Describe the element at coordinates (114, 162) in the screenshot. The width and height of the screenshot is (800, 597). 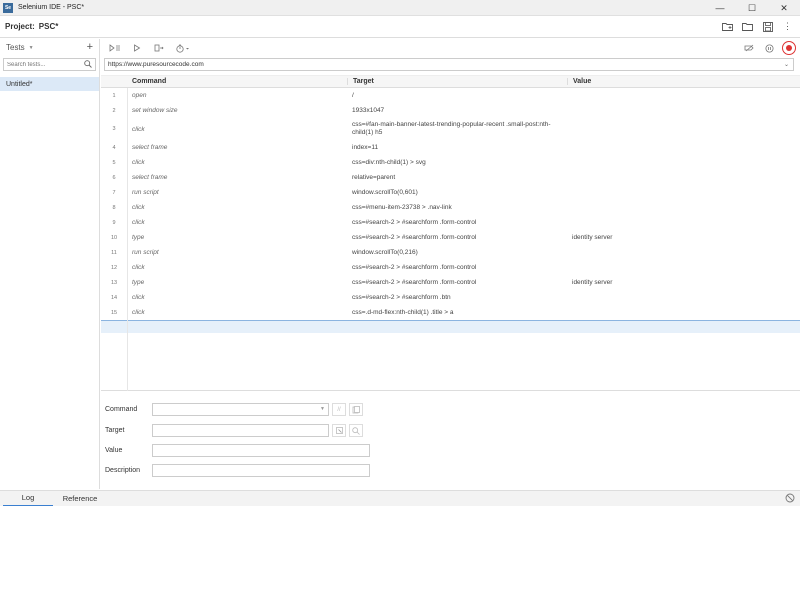
I see `row-number: 5` at that location.